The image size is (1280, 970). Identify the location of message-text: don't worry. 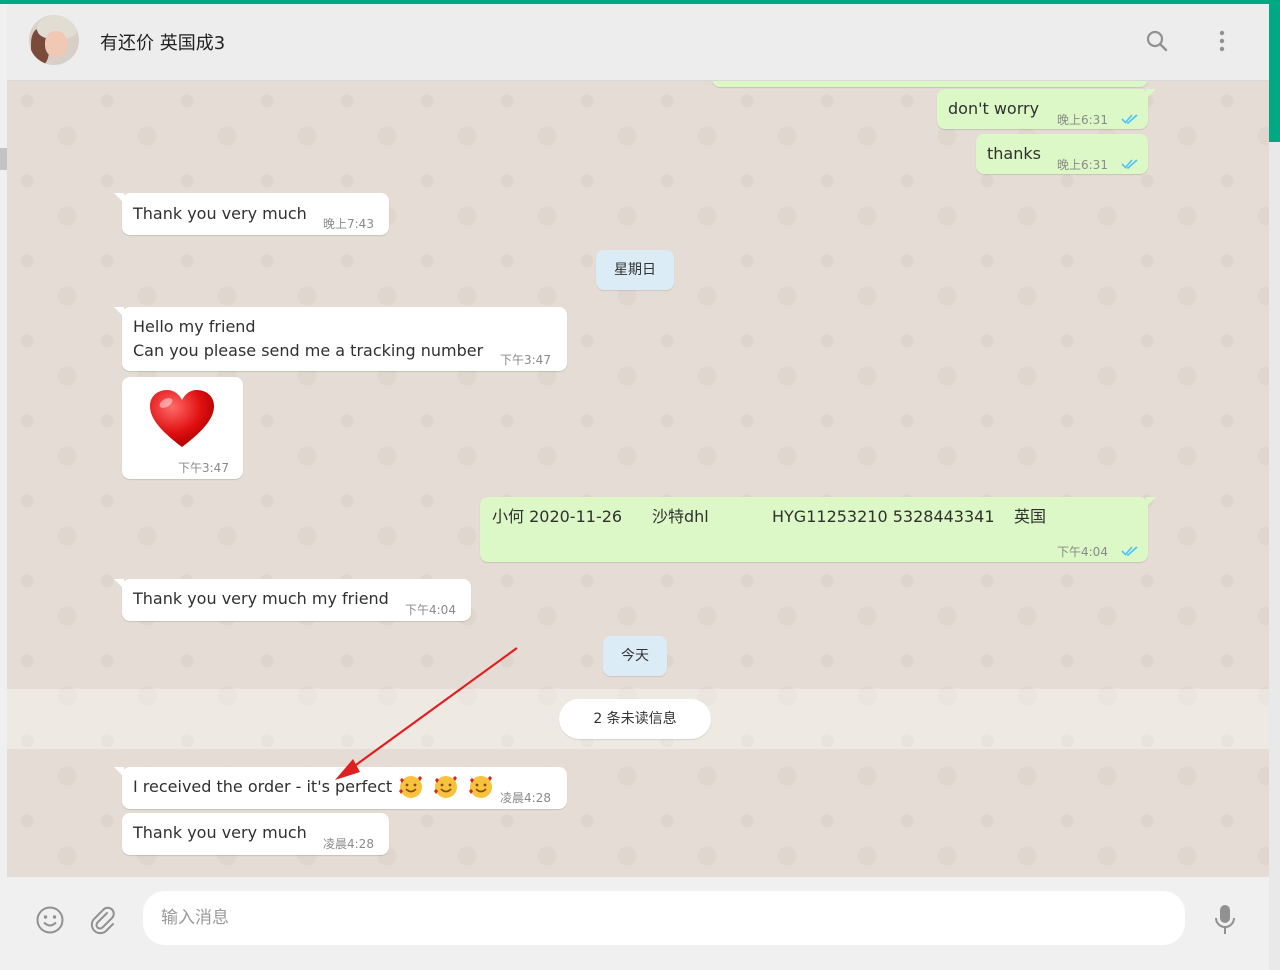
(994, 108).